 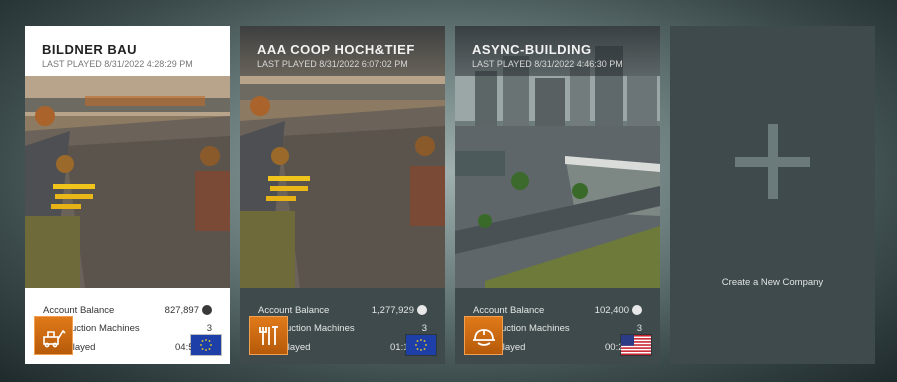 What do you see at coordinates (392, 310) in the screenshot?
I see `stat-value: 1,277,929` at bounding box center [392, 310].